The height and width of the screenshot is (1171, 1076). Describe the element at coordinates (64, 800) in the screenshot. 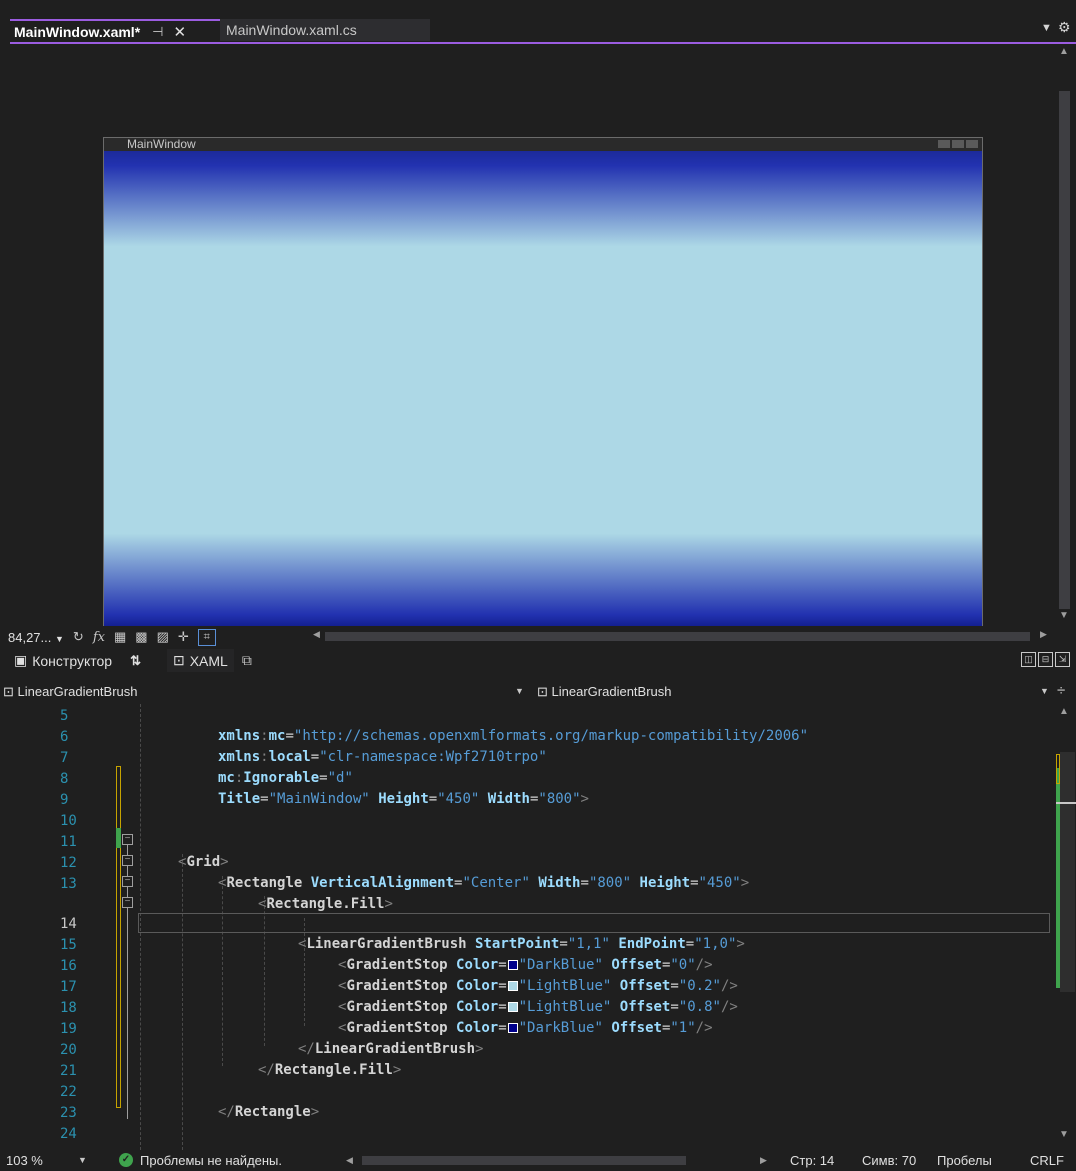

I see `line-number: 9` at that location.